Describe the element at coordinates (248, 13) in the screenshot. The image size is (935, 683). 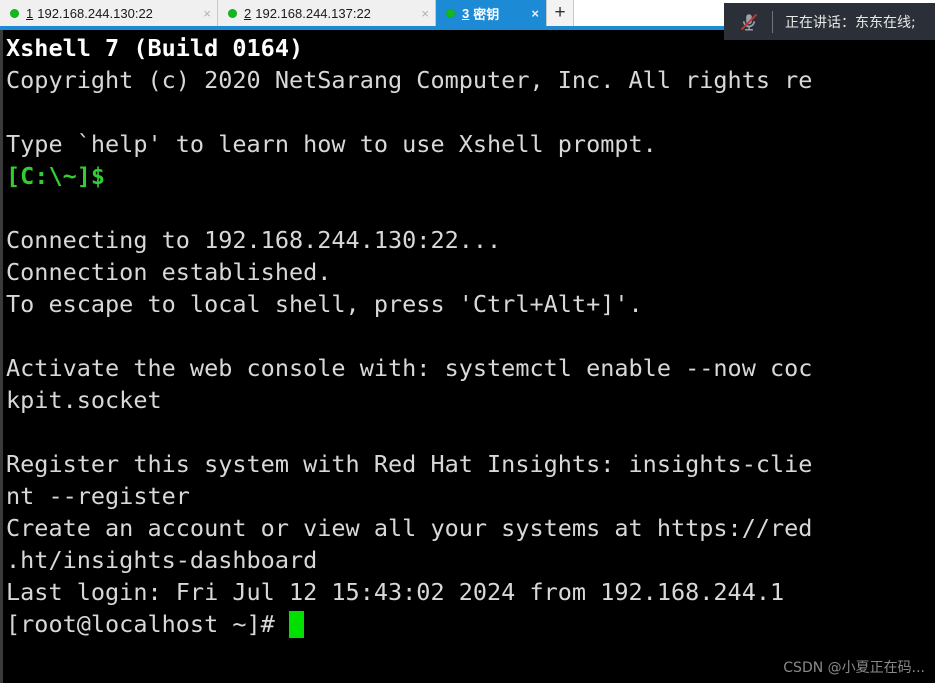
I see `tab-number: 2` at that location.